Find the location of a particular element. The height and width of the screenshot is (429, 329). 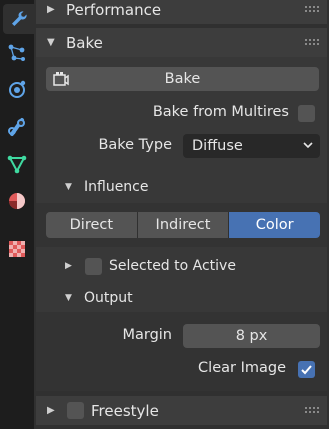

freestyle-checkbox is located at coordinates (75, 410).